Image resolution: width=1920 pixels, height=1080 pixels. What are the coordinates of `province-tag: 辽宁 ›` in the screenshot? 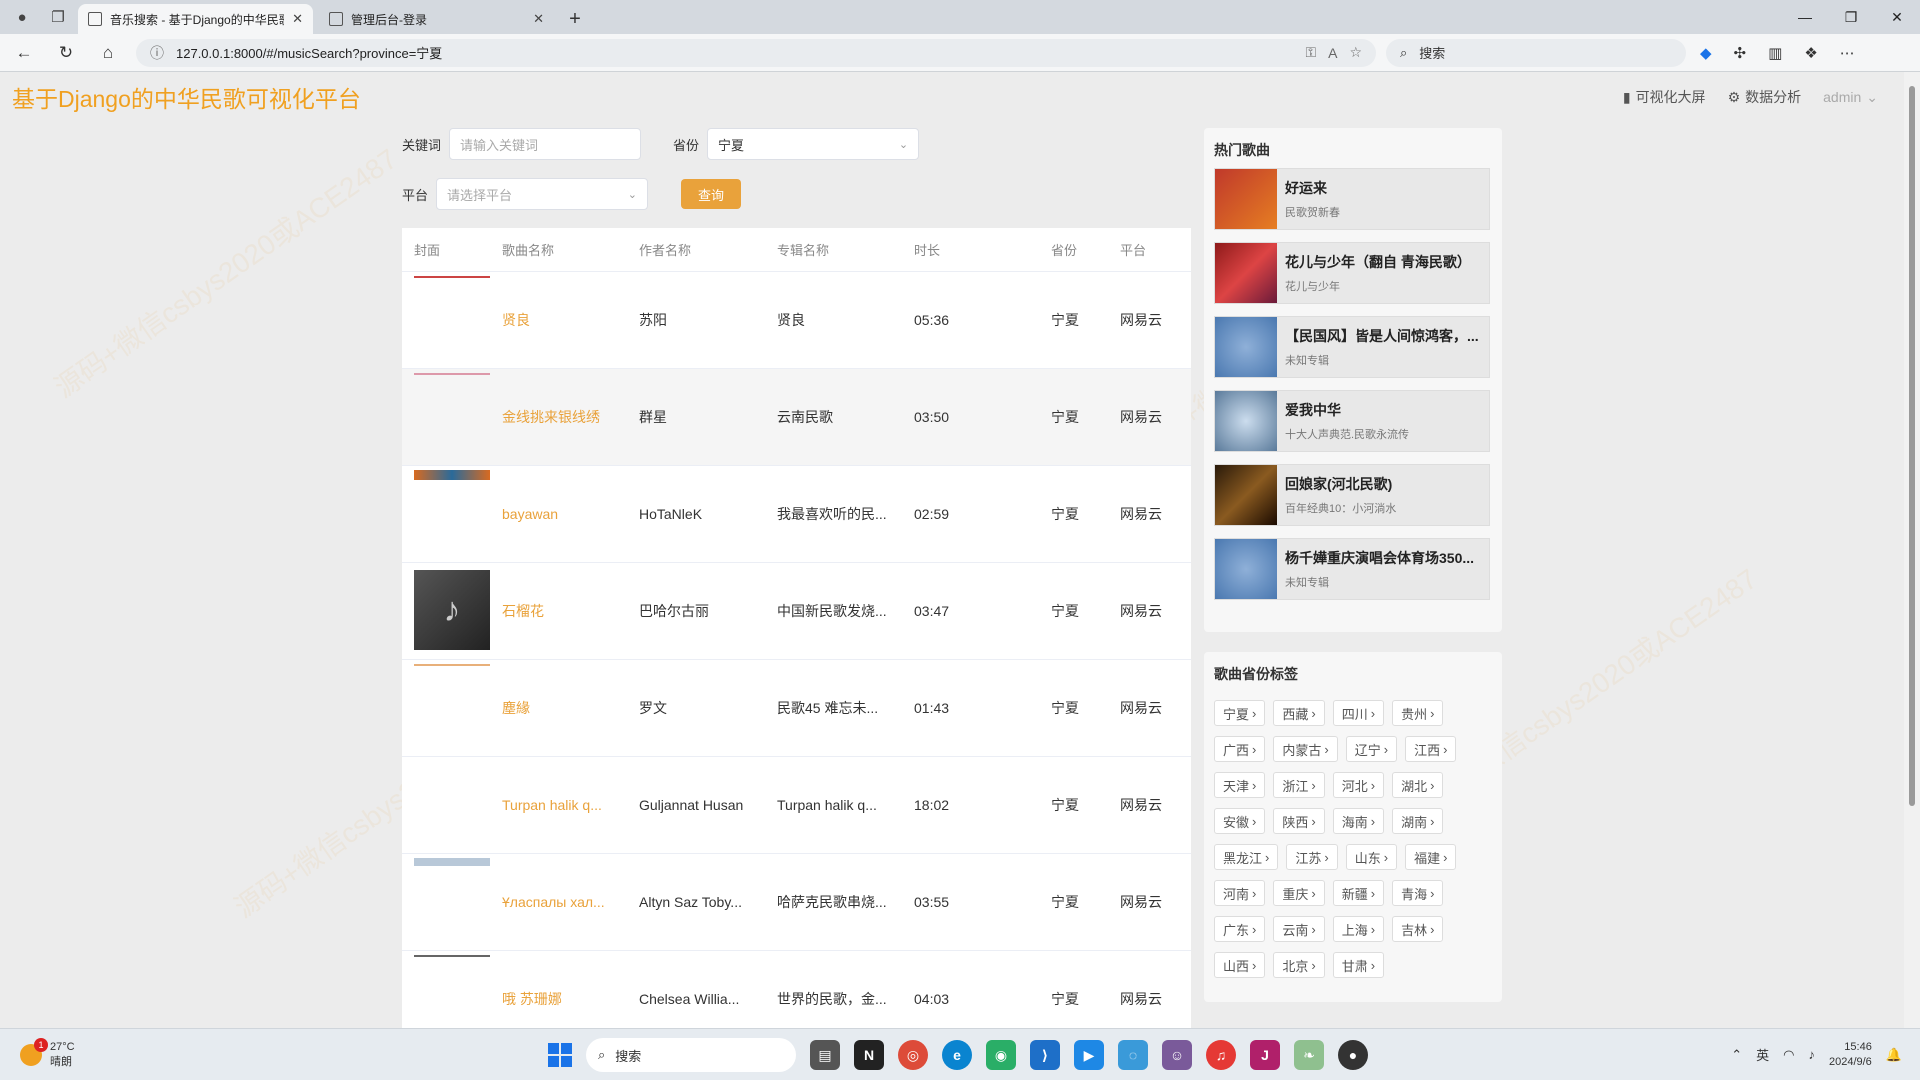 It's located at (1371, 749).